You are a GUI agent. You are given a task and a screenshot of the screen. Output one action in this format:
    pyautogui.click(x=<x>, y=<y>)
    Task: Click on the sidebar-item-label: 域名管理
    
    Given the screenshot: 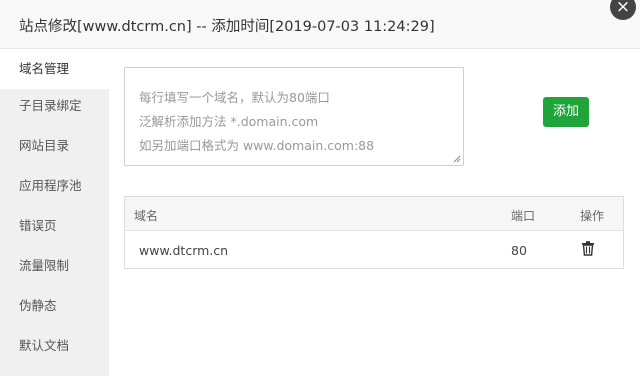 What is the action you would take?
    pyautogui.click(x=44, y=68)
    